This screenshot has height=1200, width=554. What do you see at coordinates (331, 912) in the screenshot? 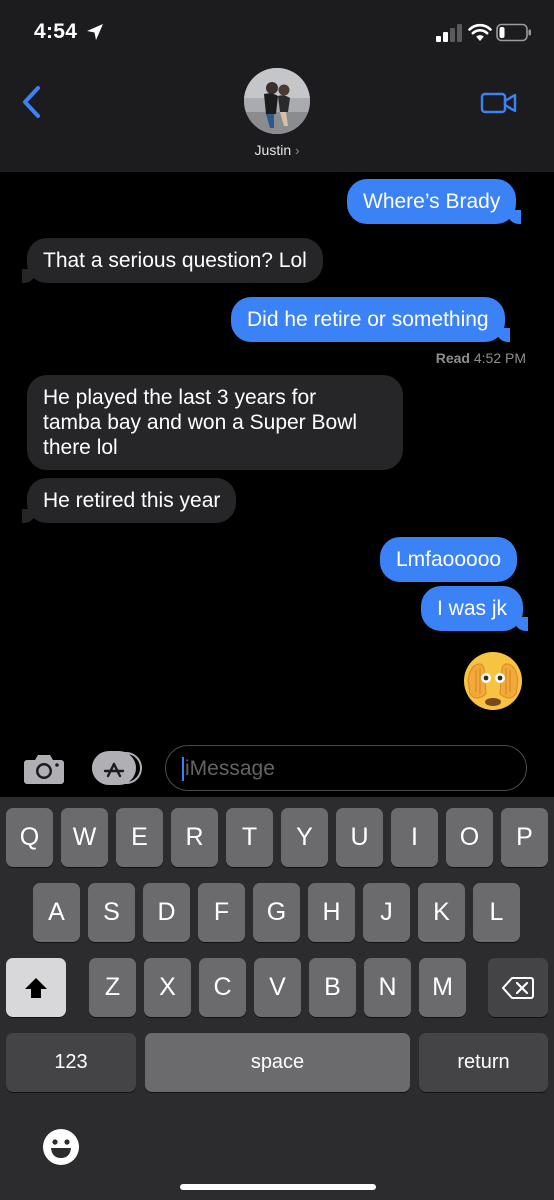
I see `key-h: H` at bounding box center [331, 912].